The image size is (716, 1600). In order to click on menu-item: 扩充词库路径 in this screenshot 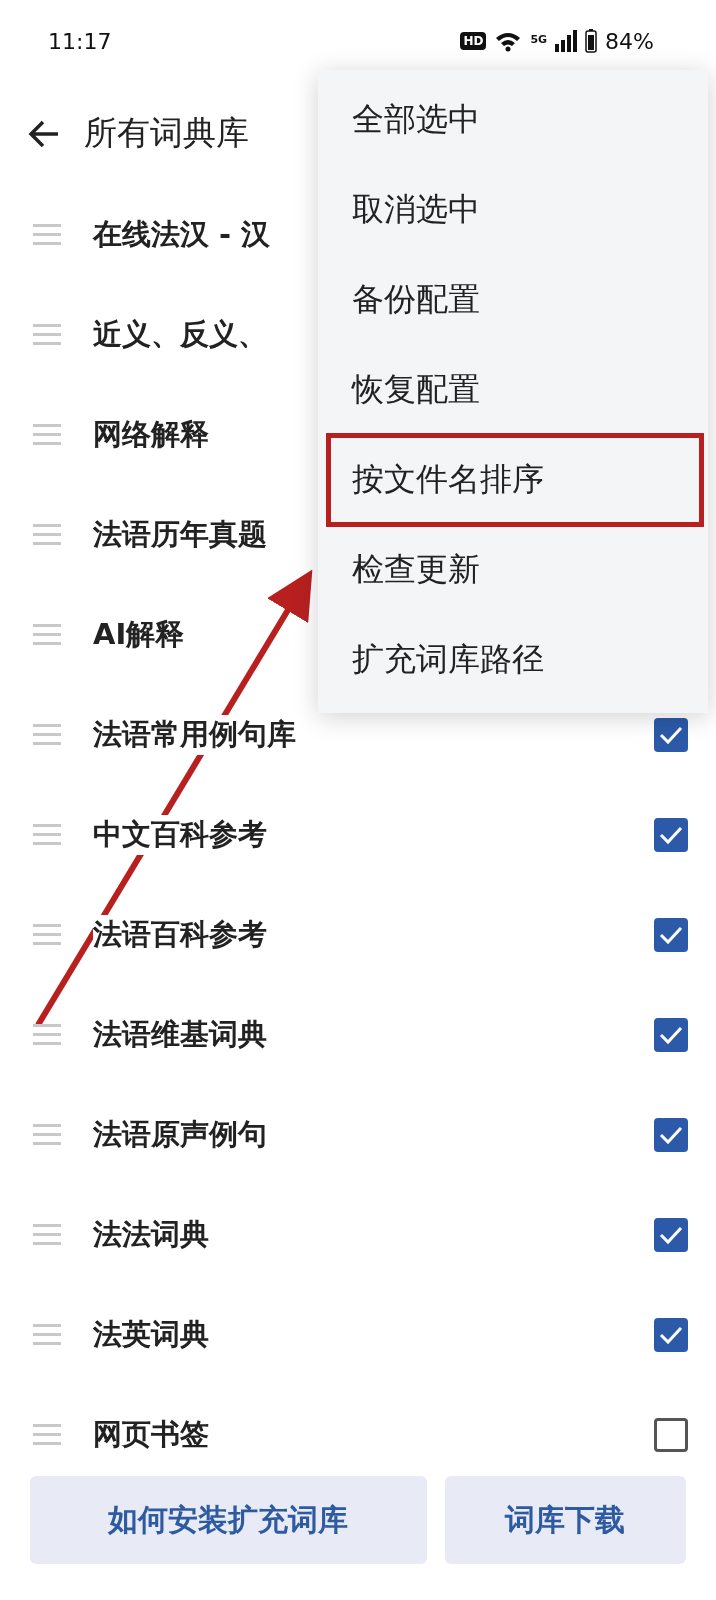, I will do `click(513, 660)`.